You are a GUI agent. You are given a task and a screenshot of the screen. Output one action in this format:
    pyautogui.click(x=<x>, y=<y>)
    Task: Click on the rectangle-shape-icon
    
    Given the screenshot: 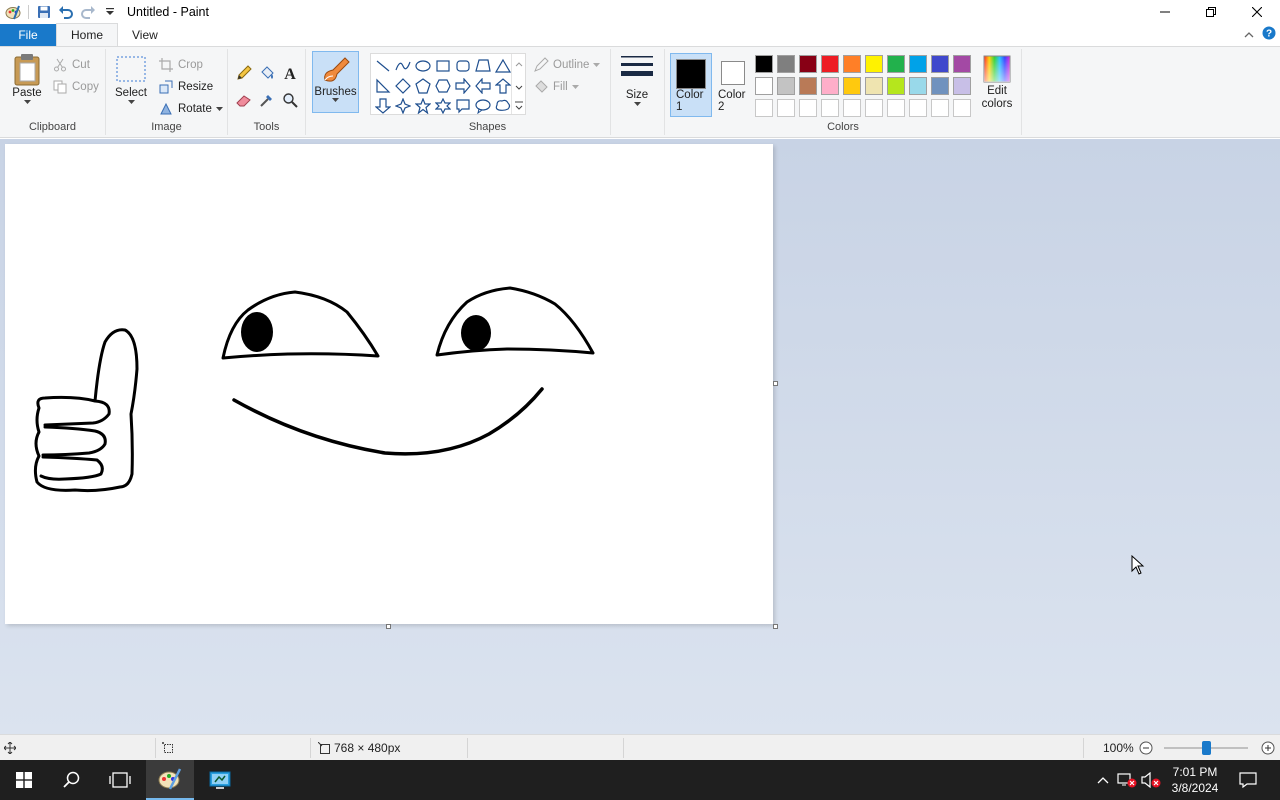 What is the action you would take?
    pyautogui.click(x=443, y=66)
    